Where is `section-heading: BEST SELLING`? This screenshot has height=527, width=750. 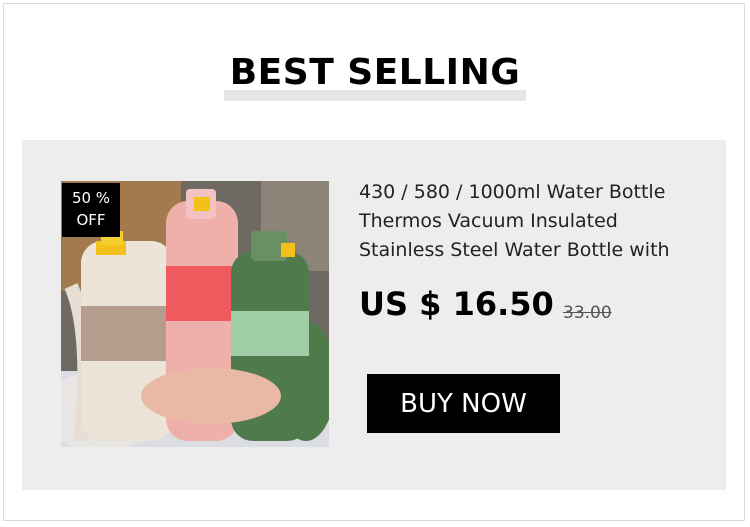 section-heading: BEST SELLING is located at coordinates (375, 72).